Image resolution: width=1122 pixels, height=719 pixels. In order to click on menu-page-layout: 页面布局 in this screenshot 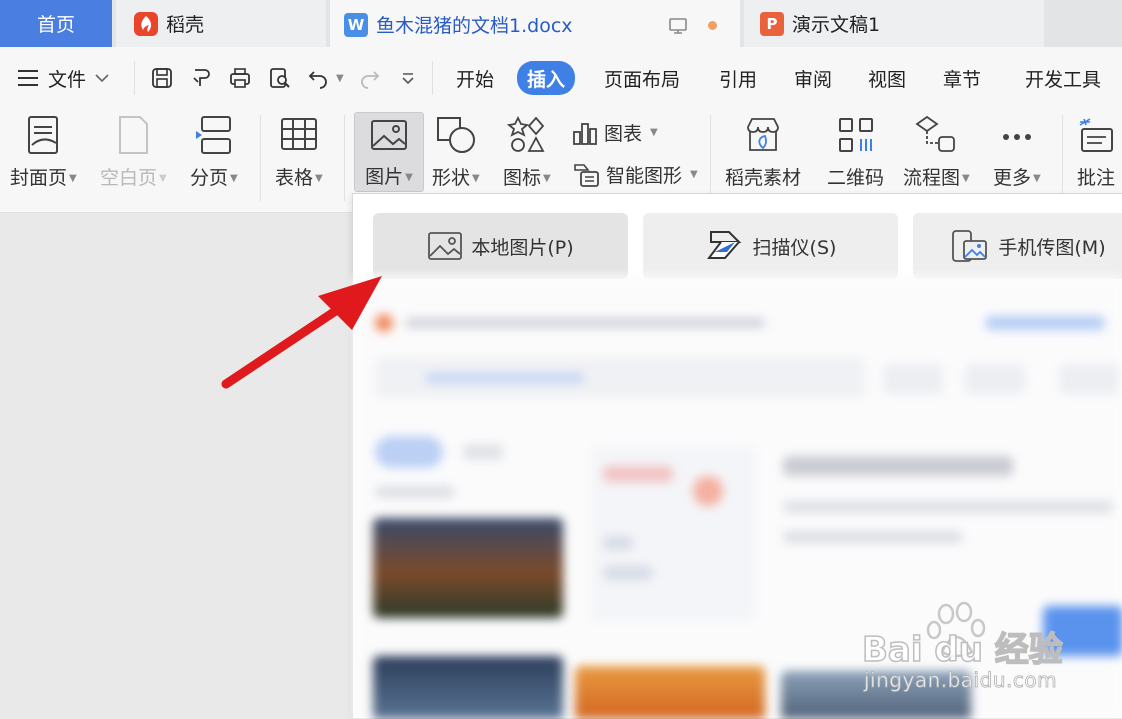, I will do `click(642, 78)`.